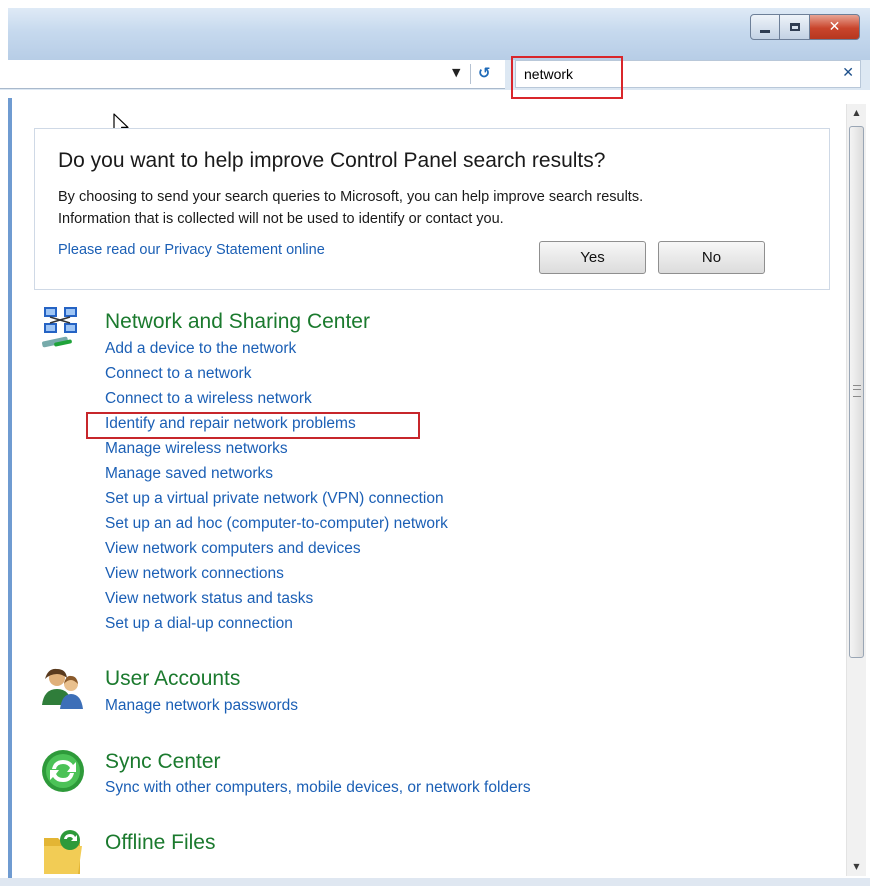 This screenshot has width=870, height=886. I want to click on task-link-dialup: Set up a dial-up connection, so click(199, 624).